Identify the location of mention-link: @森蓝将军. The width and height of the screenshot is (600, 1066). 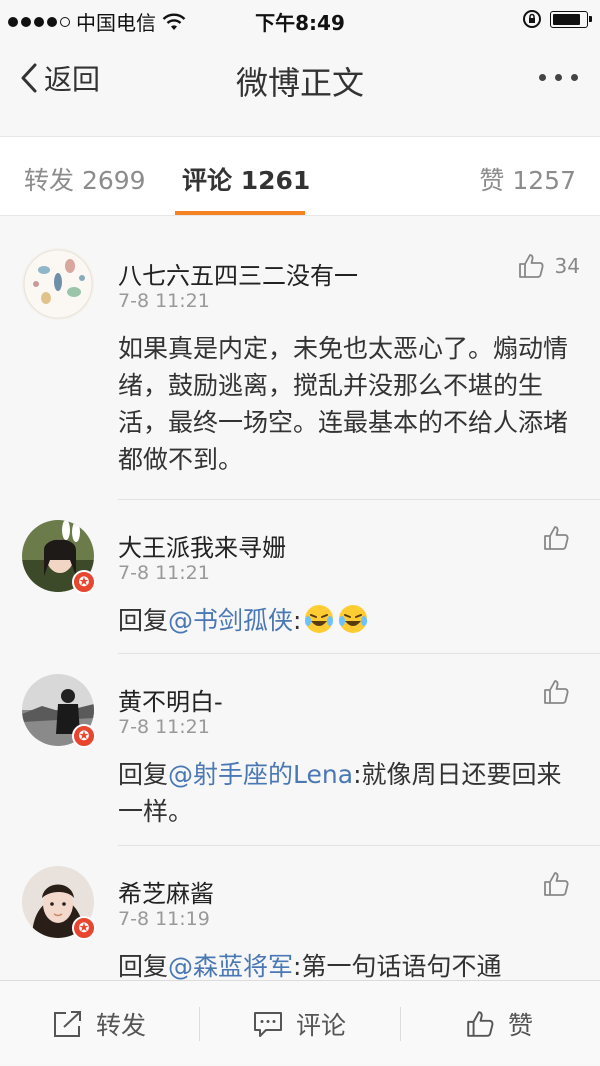
(230, 966).